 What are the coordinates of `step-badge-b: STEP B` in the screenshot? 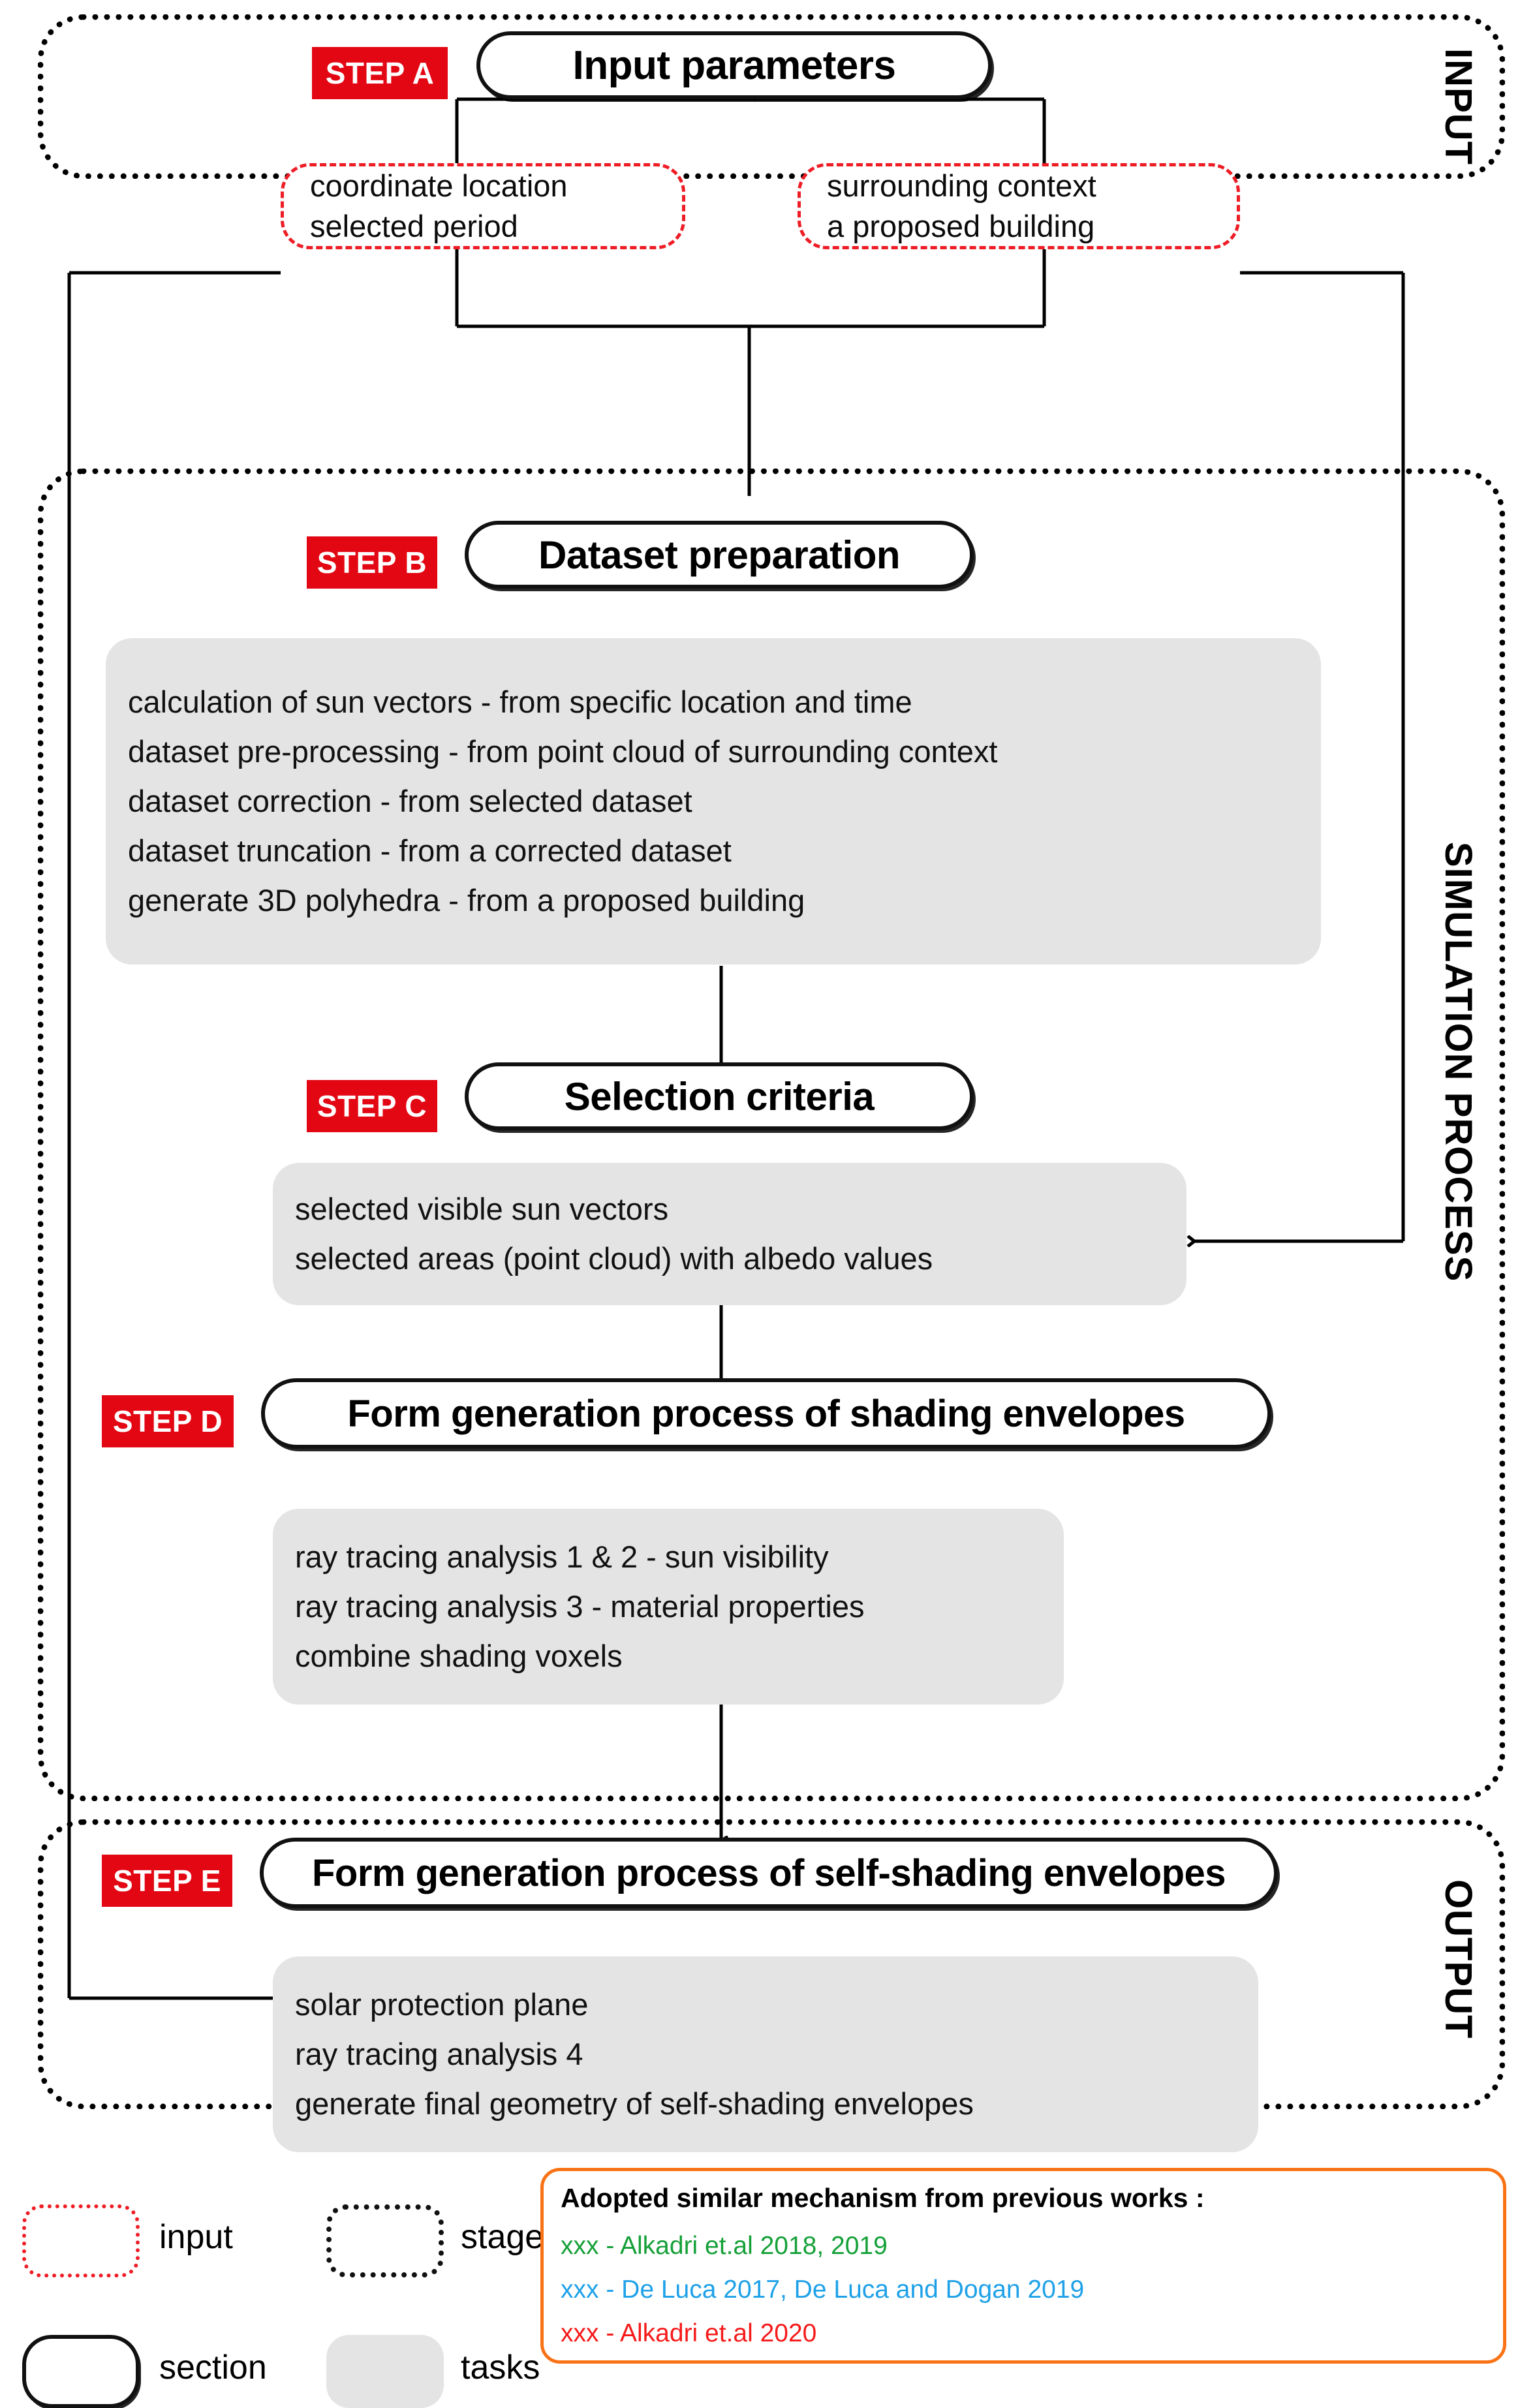 It's located at (372, 562).